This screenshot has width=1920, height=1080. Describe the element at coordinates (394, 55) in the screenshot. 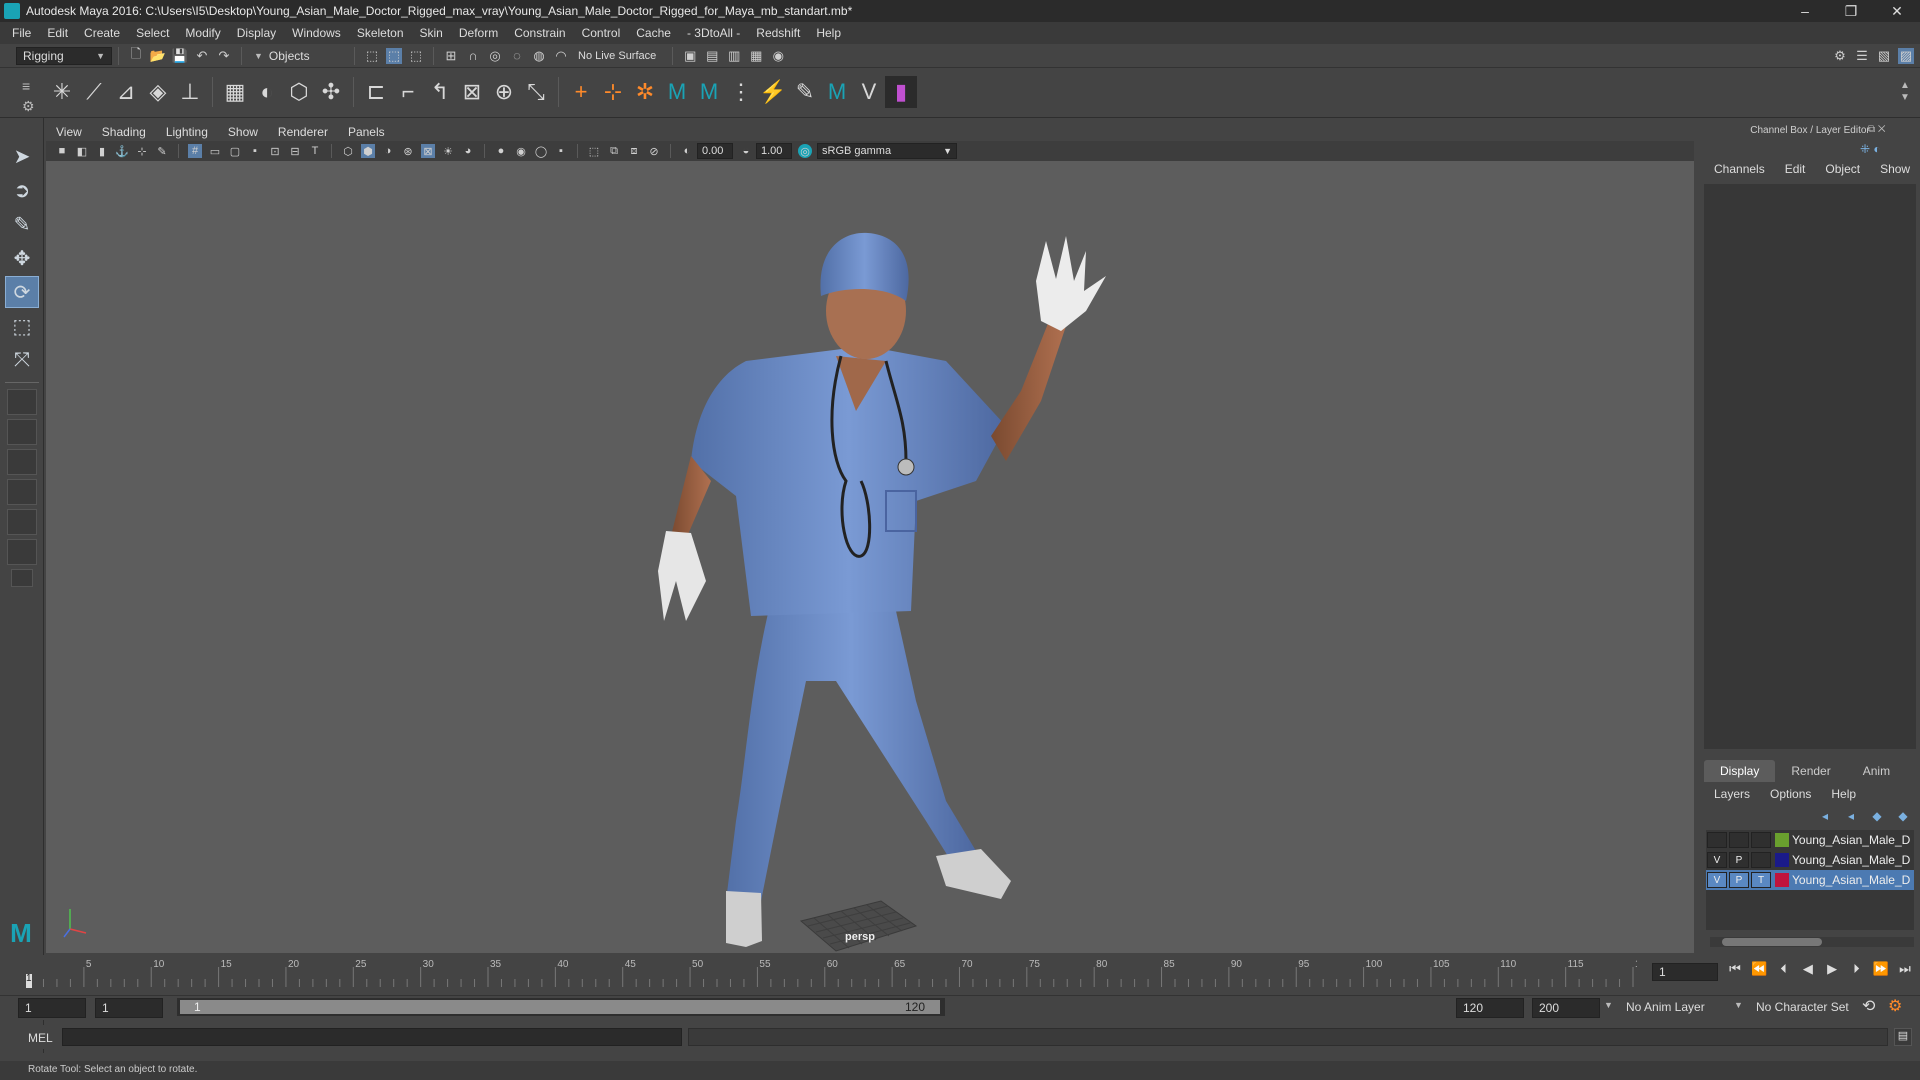

I see `select-object-icon: ⬚` at that location.